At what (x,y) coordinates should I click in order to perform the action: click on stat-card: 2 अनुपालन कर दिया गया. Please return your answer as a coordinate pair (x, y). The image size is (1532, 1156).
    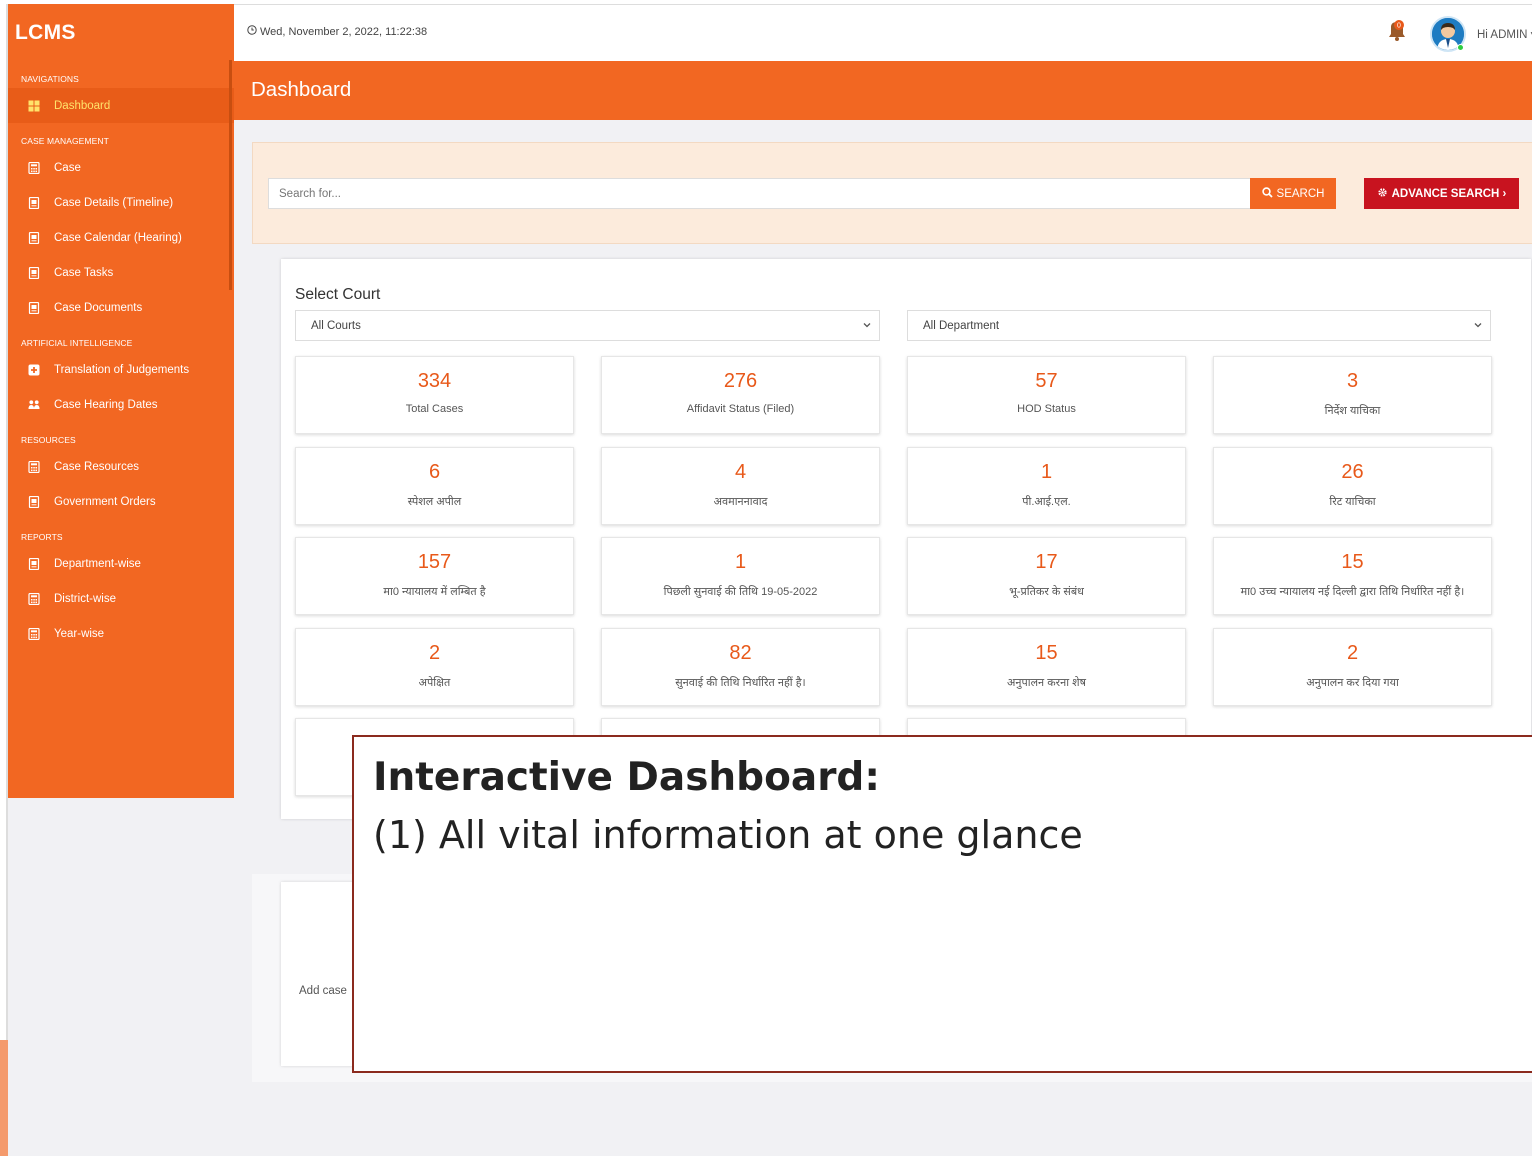
    Looking at the image, I should click on (1352, 666).